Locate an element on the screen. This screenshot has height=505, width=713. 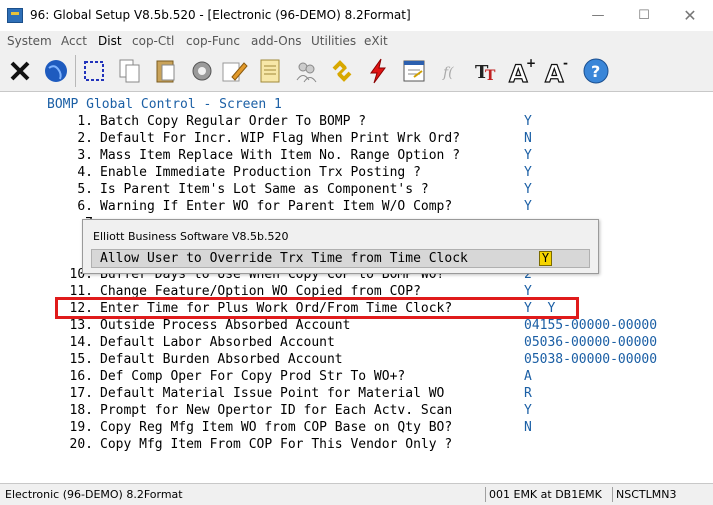
line-value: 05036-00000-00000 is located at coordinates (590, 342).